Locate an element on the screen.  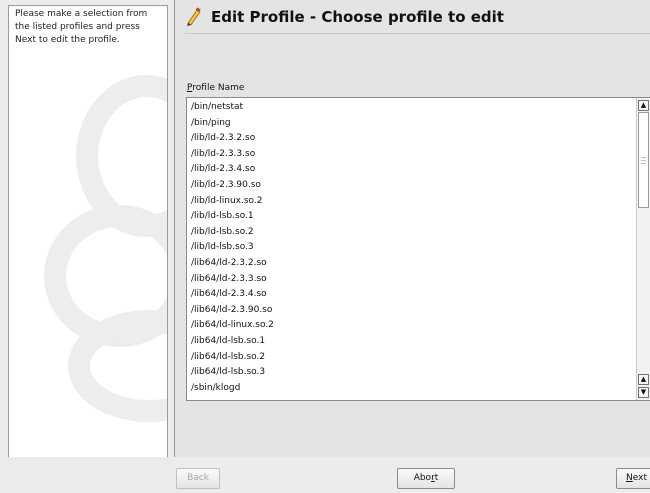
vertical-scrollbar: ▲ ▲ ▼ is located at coordinates (643, 249).